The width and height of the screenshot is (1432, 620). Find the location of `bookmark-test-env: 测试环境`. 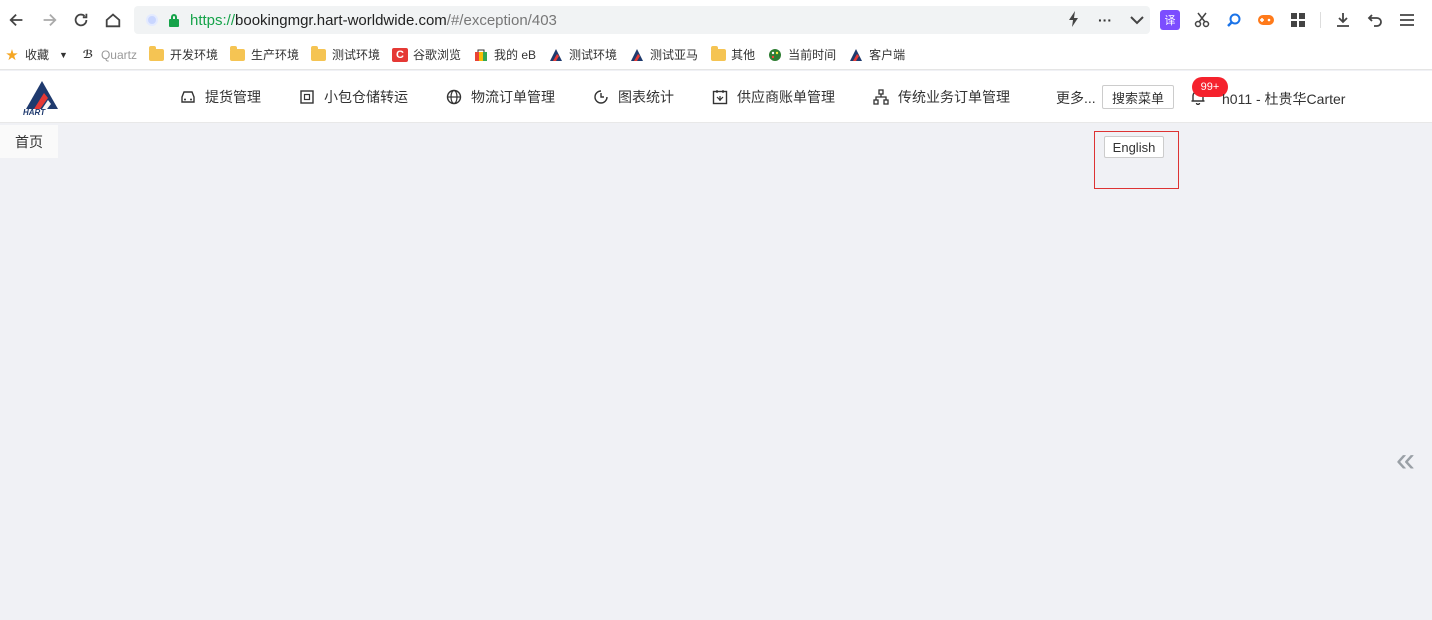

bookmark-test-env: 测试环境 is located at coordinates (345, 54).